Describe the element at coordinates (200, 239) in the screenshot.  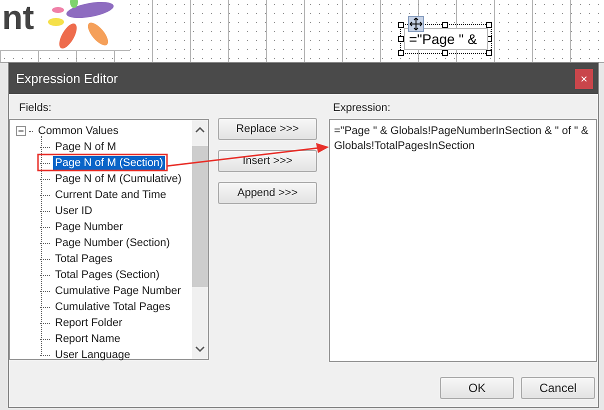
I see `scrollbar` at that location.